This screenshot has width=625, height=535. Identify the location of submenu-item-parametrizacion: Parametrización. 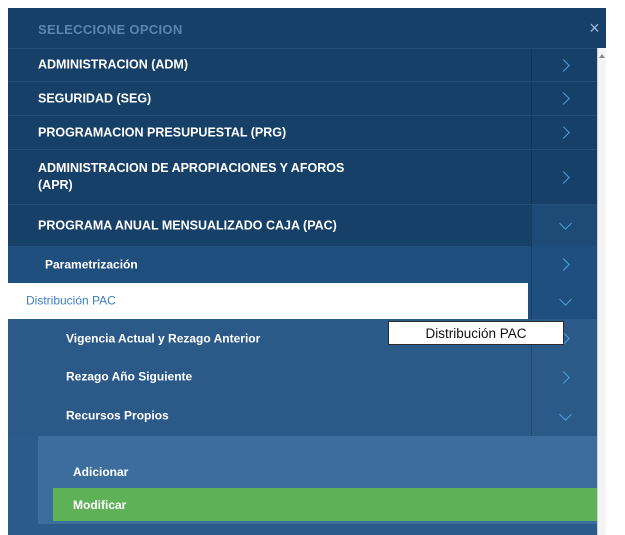
(303, 264).